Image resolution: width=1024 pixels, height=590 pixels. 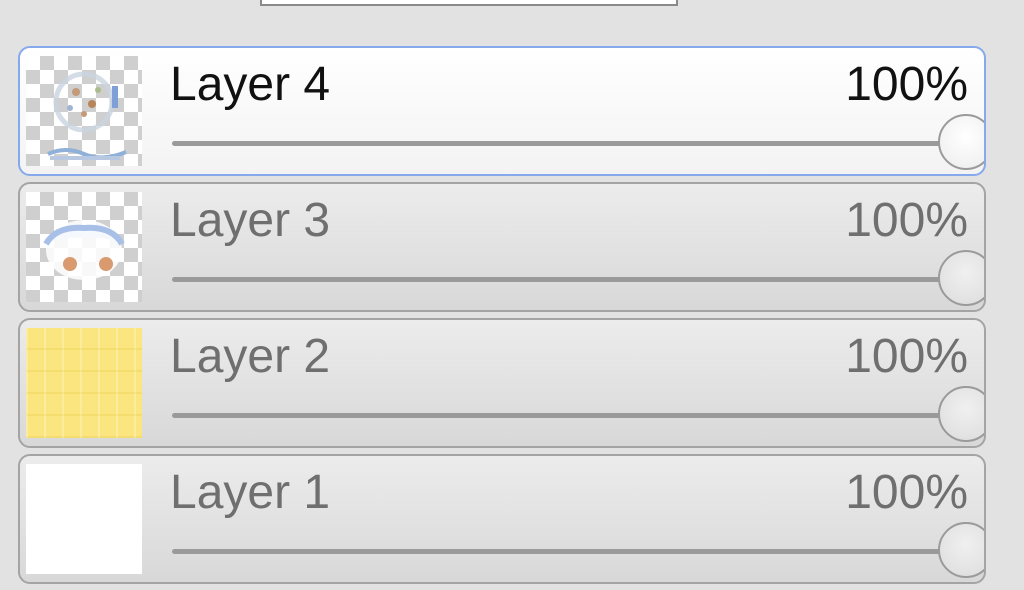 I want to click on layer-name: Layer 4, so click(x=250, y=84).